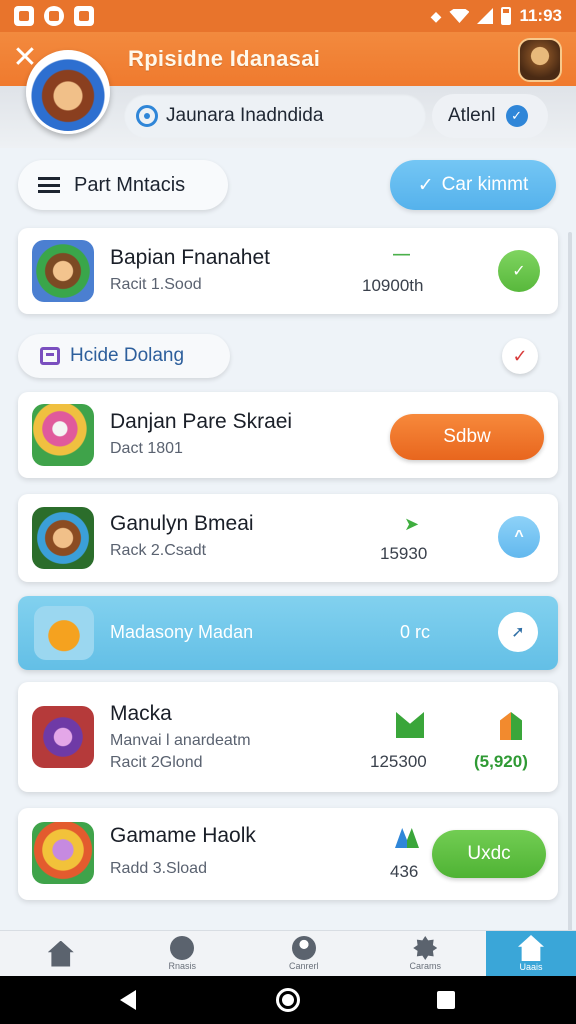 This screenshot has width=576, height=1024. I want to click on home-circle-icon, so click(288, 1000).